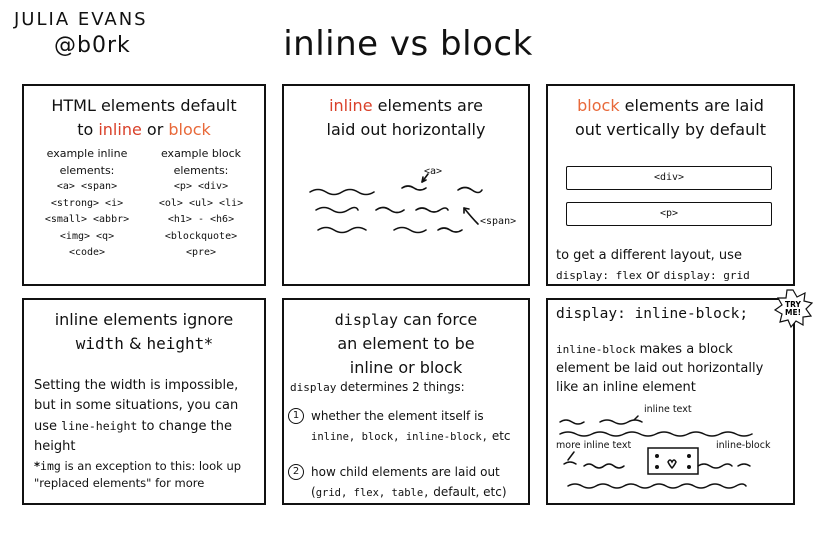 The image size is (816, 540). I want to click on block-examples-header: example block elements:, so click(201, 162).